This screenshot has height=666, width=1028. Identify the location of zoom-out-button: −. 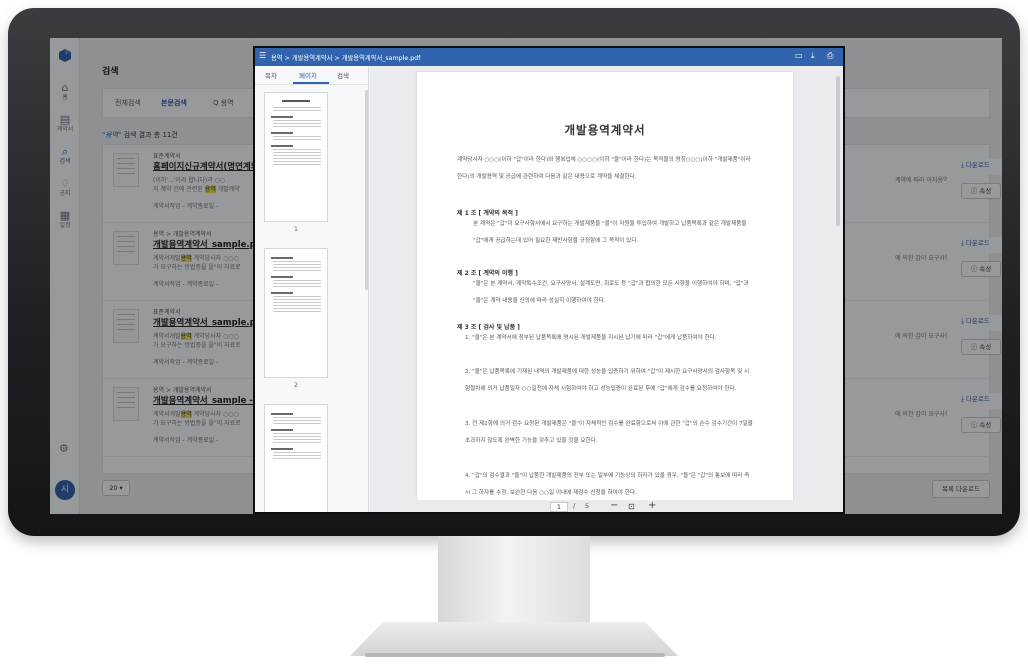
(614, 505).